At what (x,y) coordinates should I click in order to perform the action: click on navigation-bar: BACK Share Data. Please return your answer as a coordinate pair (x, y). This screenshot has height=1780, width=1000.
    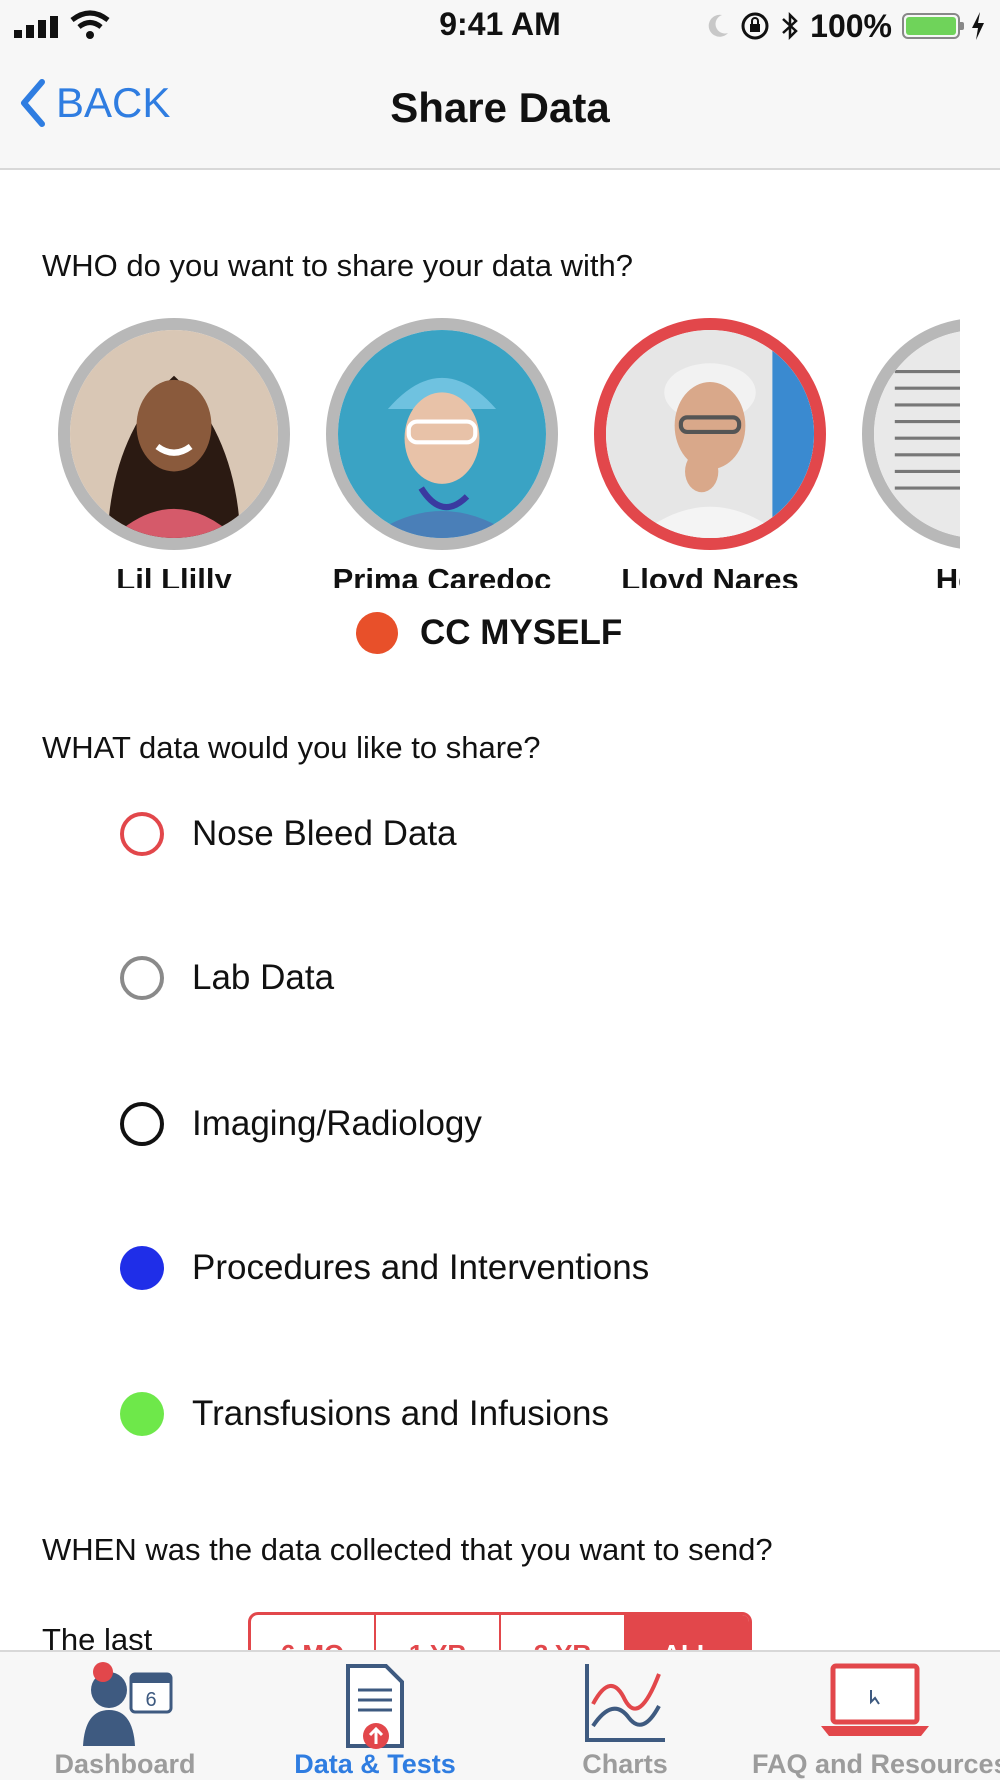
    Looking at the image, I should click on (500, 110).